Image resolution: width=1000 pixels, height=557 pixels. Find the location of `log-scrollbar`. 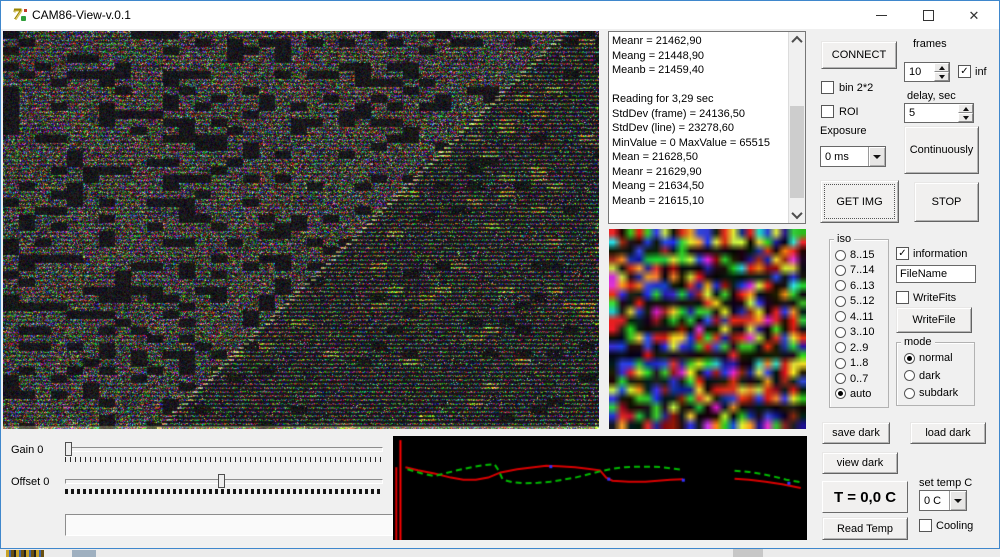

log-scrollbar is located at coordinates (796, 127).